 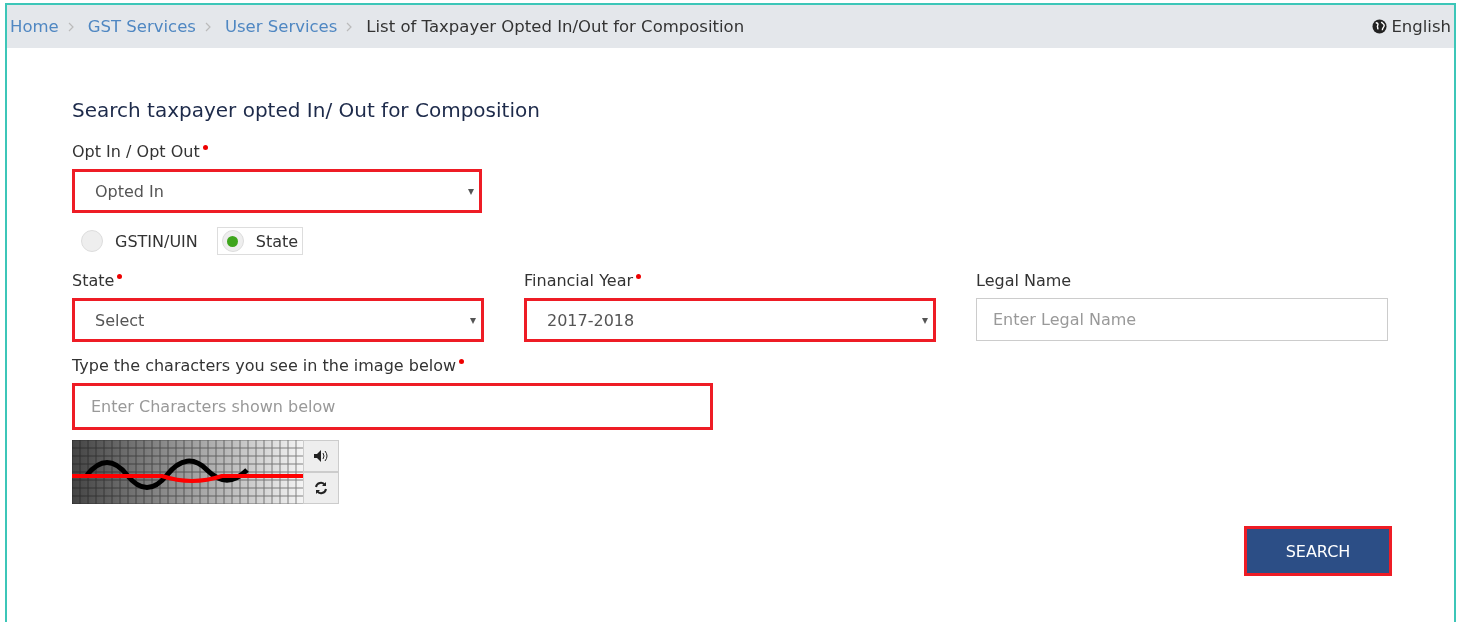 I want to click on radio-option: State, so click(x=260, y=241).